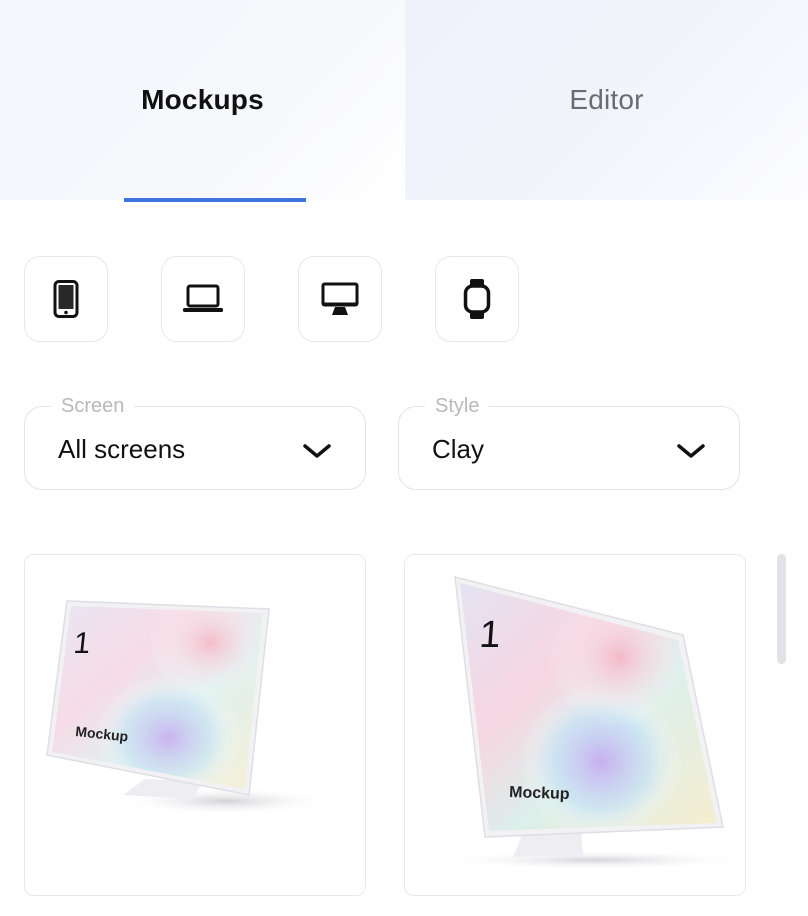  I want to click on active-tab-indicator, so click(215, 200).